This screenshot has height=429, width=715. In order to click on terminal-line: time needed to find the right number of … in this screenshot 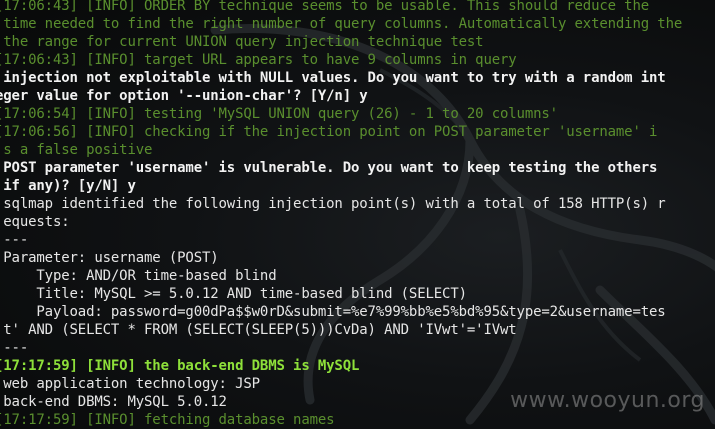, I will do `click(341, 24)`.